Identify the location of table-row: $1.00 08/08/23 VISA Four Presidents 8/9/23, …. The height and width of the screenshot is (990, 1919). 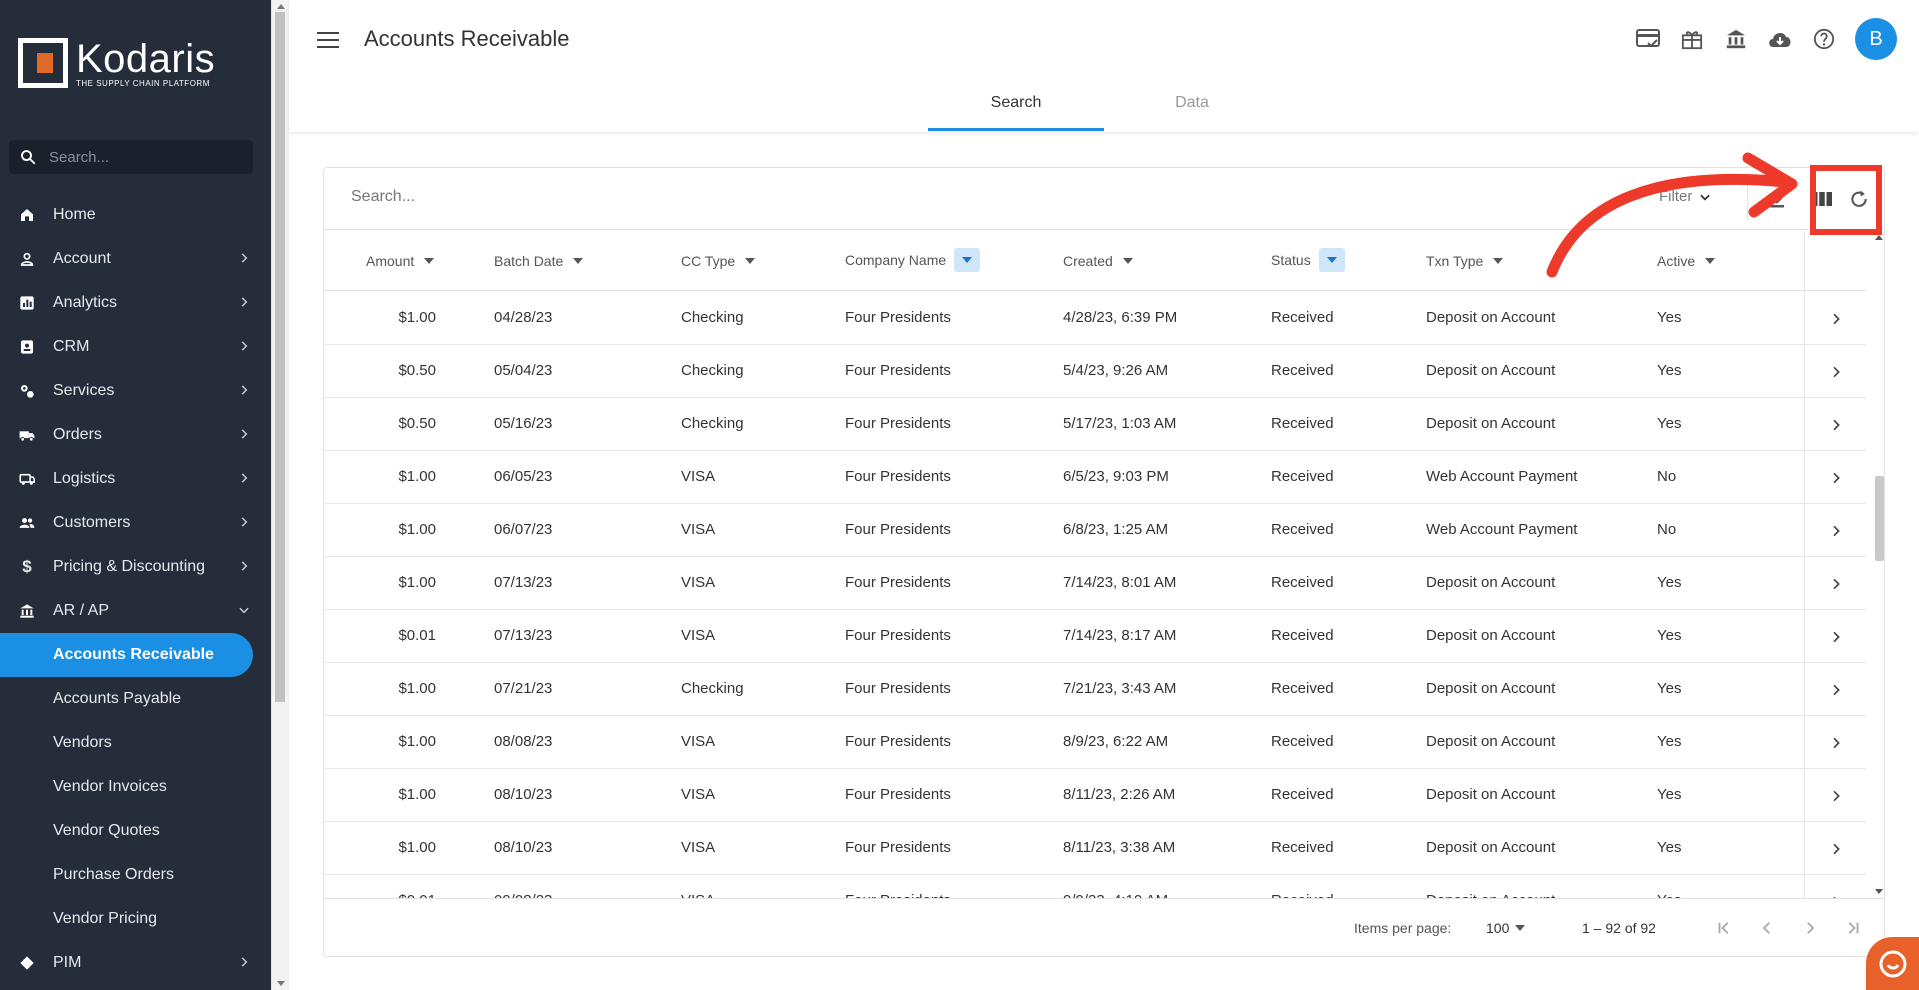
(1095, 742).